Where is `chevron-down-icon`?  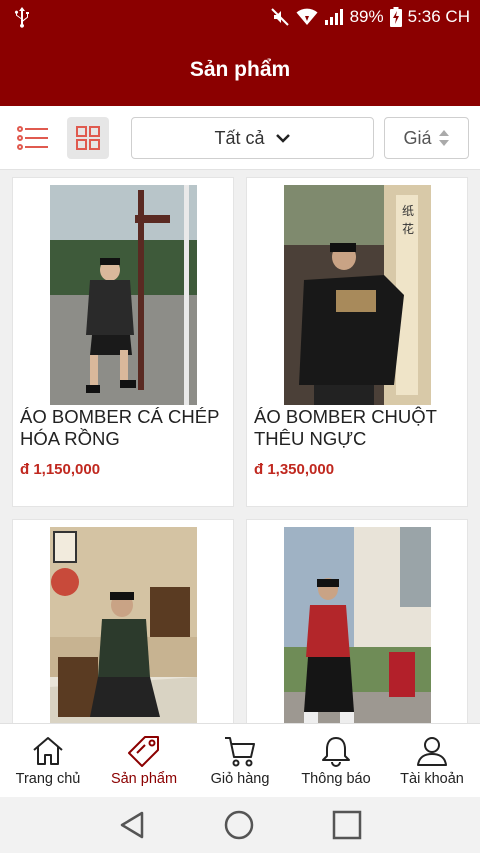
chevron-down-icon is located at coordinates (282, 138).